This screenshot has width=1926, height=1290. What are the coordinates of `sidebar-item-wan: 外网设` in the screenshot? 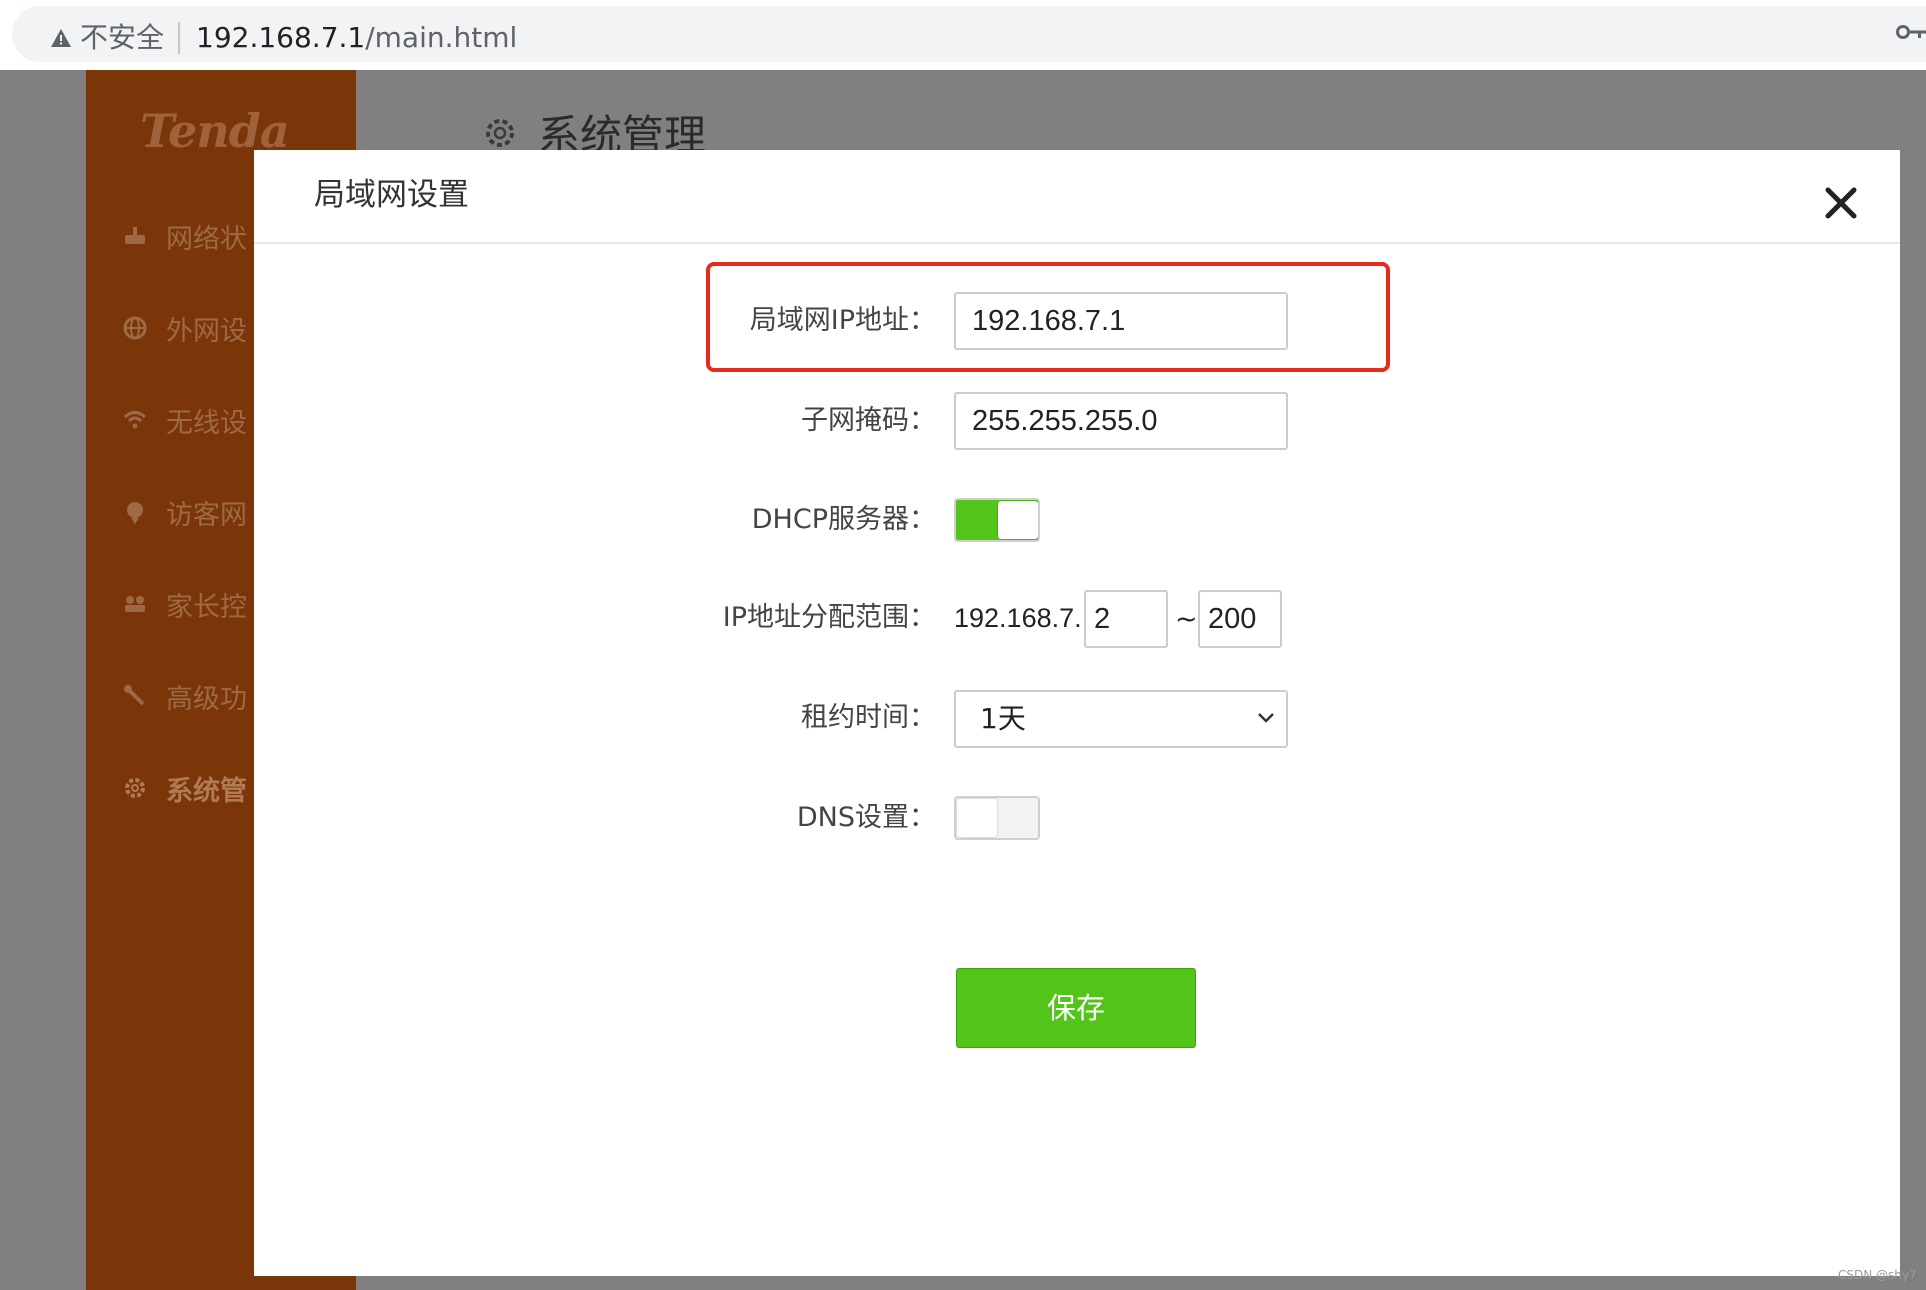 It's located at (184, 328).